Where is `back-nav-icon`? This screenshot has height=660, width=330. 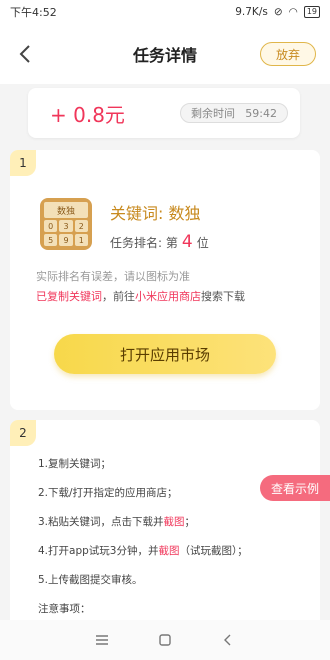
back-nav-icon is located at coordinates (228, 640).